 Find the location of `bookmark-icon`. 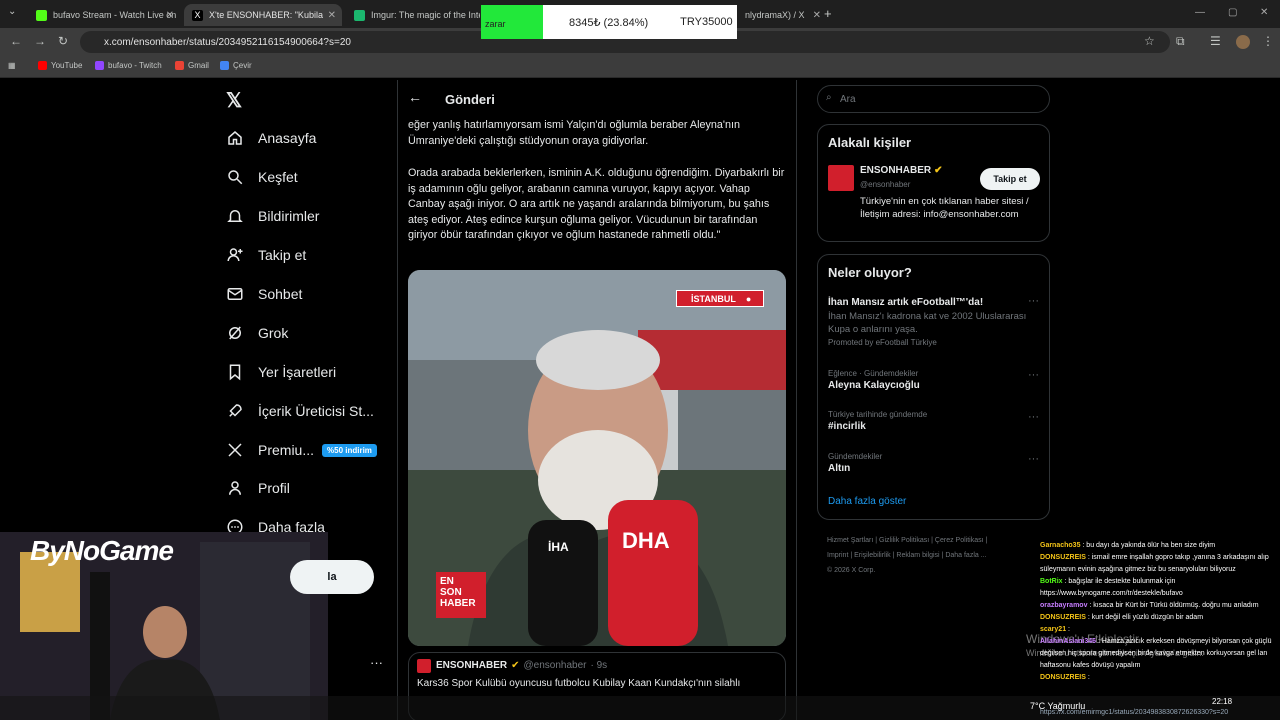

bookmark-icon is located at coordinates (235, 372).